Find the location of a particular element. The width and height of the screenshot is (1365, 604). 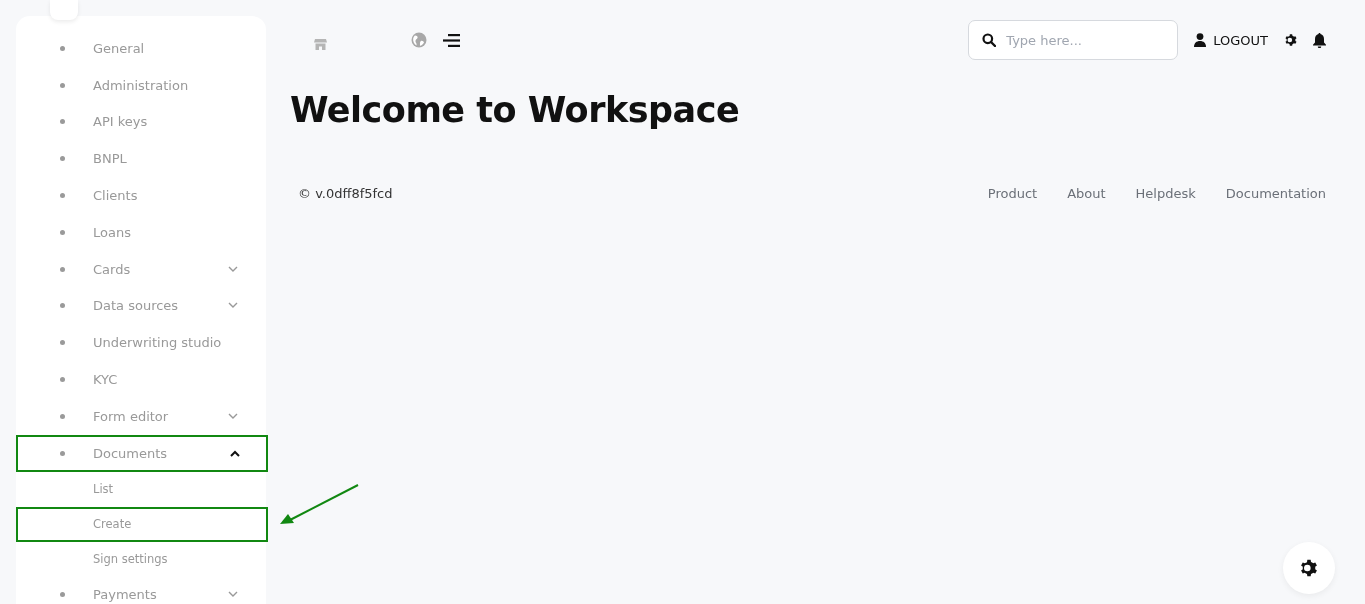

sidebar-item: Documents is located at coordinates (142, 453).